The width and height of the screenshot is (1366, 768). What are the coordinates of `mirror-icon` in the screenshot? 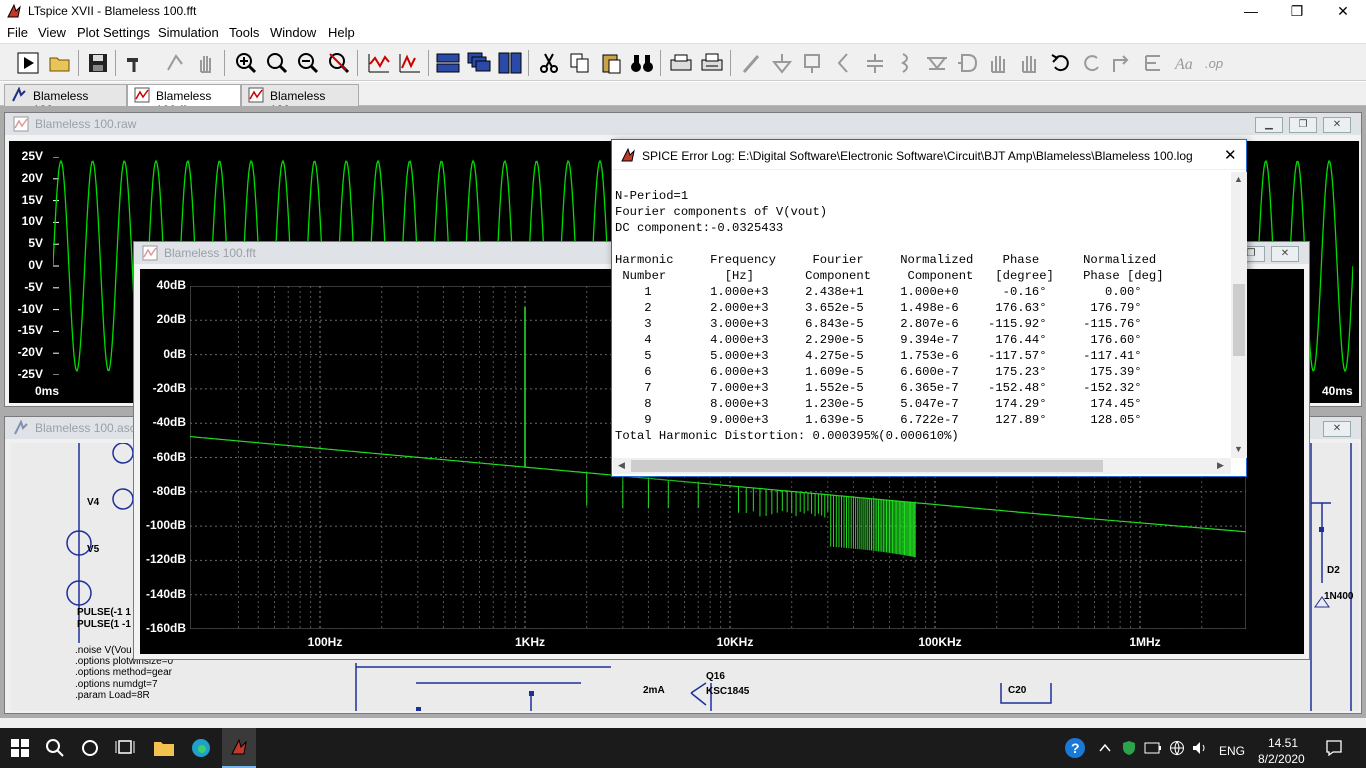 It's located at (1154, 63).